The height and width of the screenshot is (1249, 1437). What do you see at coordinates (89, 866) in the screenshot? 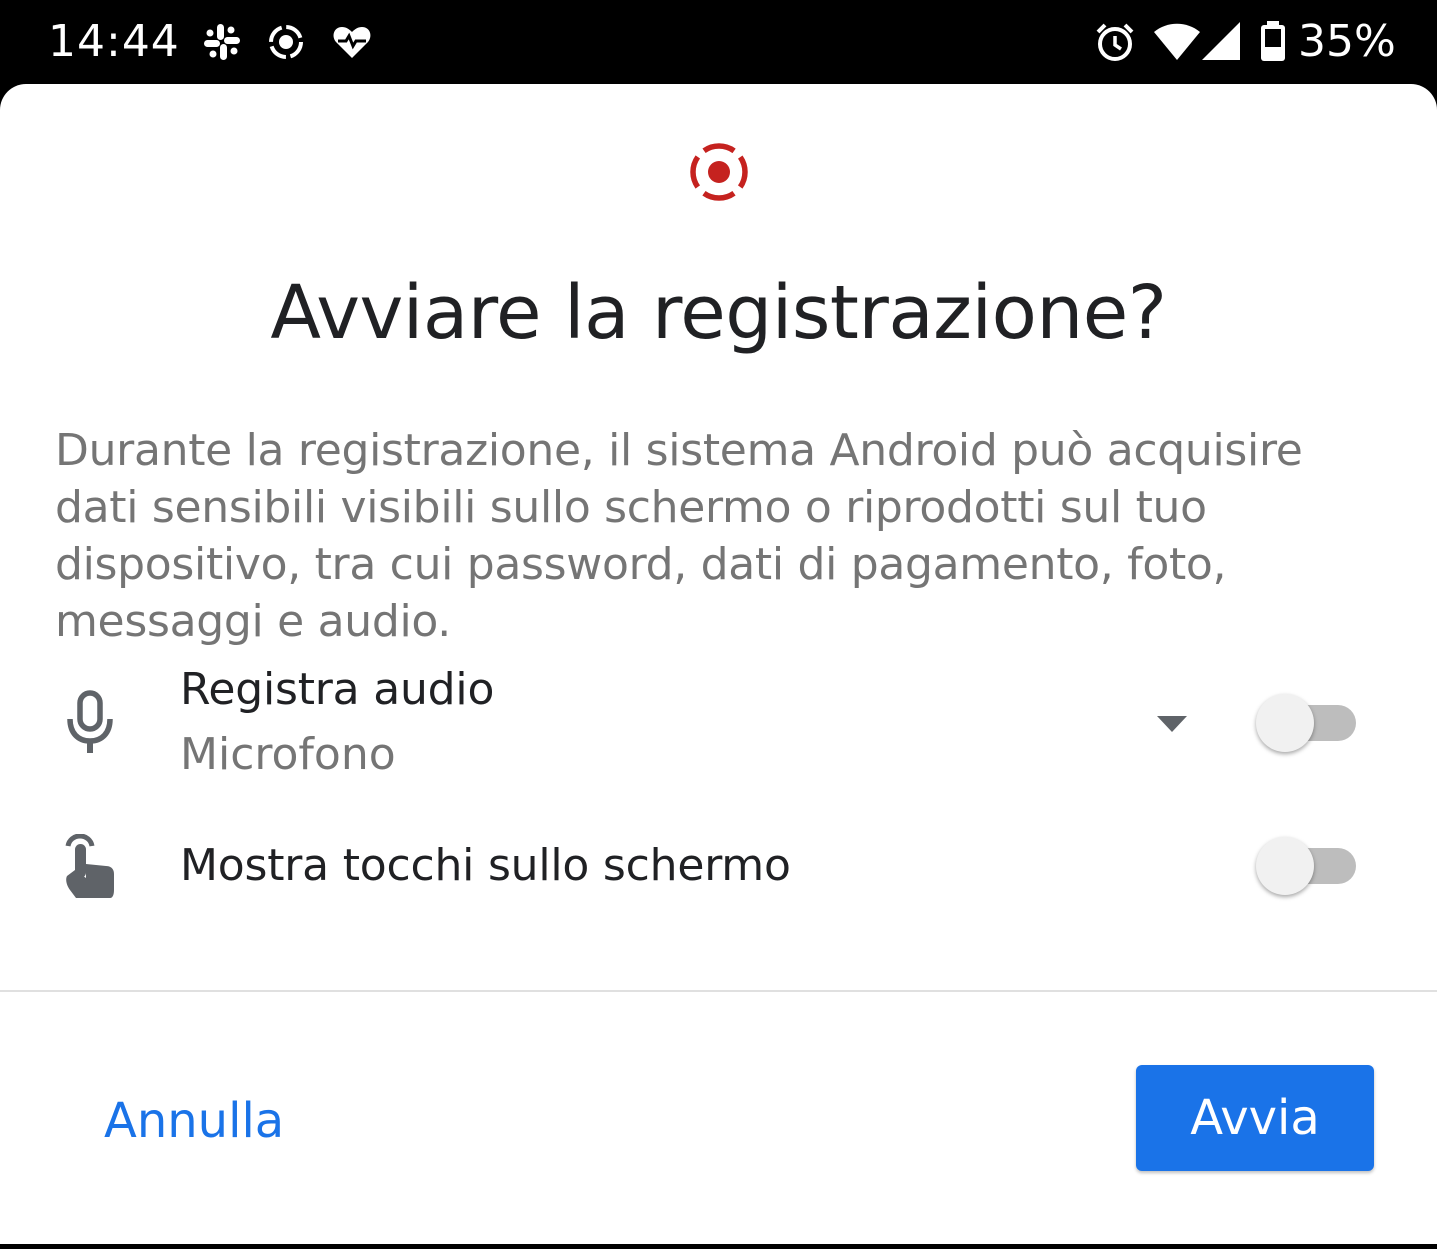
I see `touch-hand-icon` at bounding box center [89, 866].